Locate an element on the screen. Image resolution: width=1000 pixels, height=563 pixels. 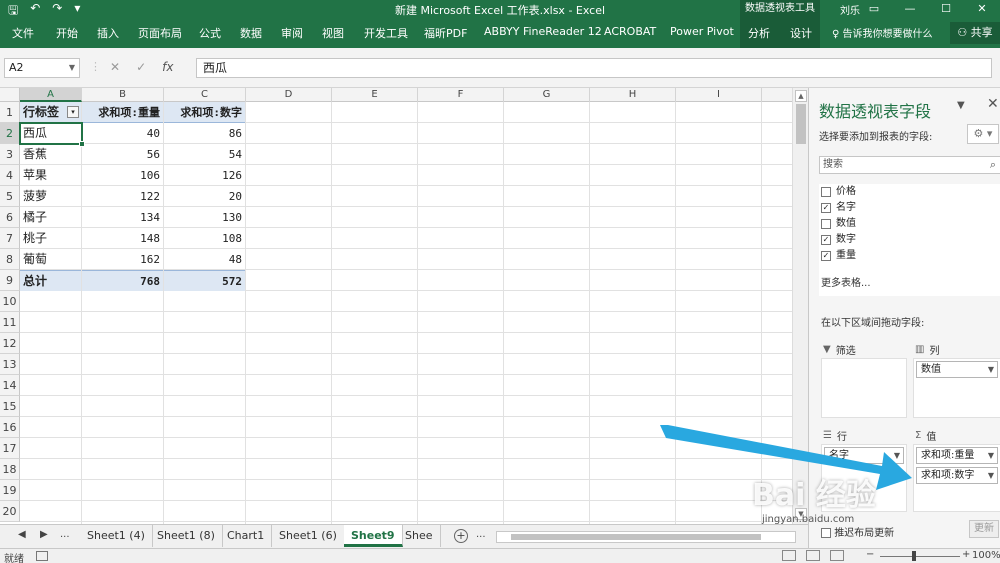
tab-power-pivot: Power Pivot is located at coordinates (702, 31).